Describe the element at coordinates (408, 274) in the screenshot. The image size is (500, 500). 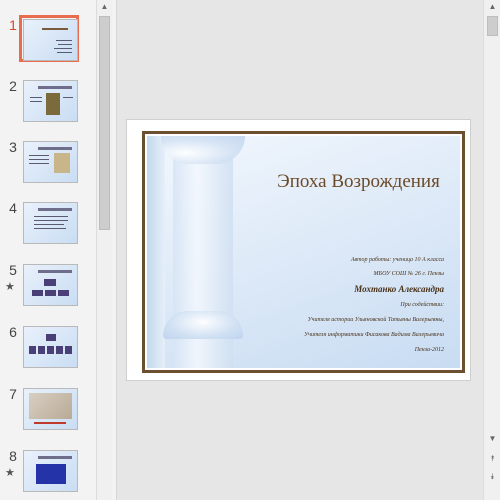
I see `credit-line-school: МБОУ СОШ № 26 г. Пензы` at that location.